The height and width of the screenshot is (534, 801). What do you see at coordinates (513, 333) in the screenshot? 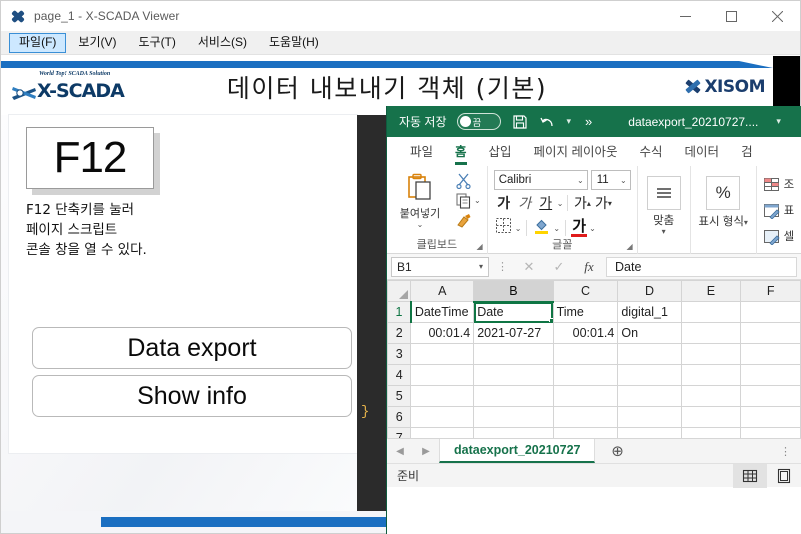
I see `cell-B2: 2021-07-27` at bounding box center [513, 333].